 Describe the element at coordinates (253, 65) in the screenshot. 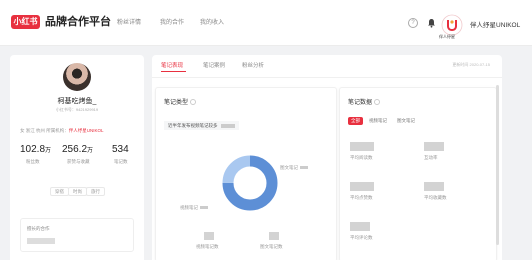

I see `tab-fan-analysis: 粉丝分析` at that location.